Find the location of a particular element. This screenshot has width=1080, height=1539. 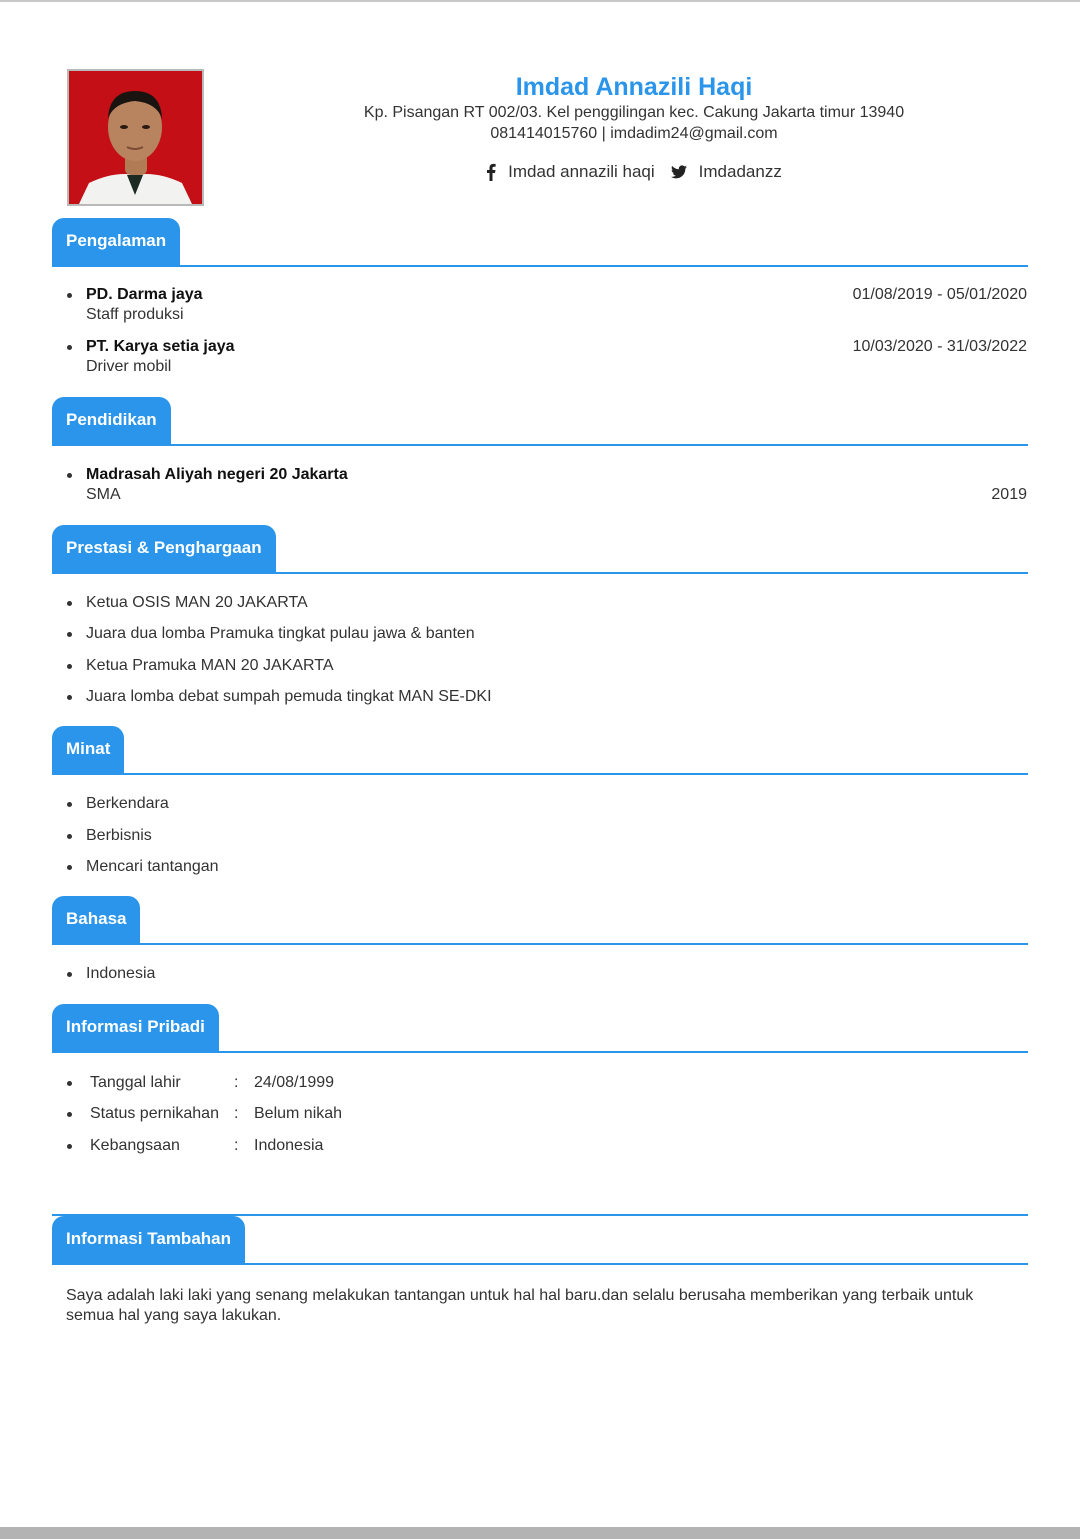

facebook-link: Imdad annazili haqi is located at coordinates (570, 172).